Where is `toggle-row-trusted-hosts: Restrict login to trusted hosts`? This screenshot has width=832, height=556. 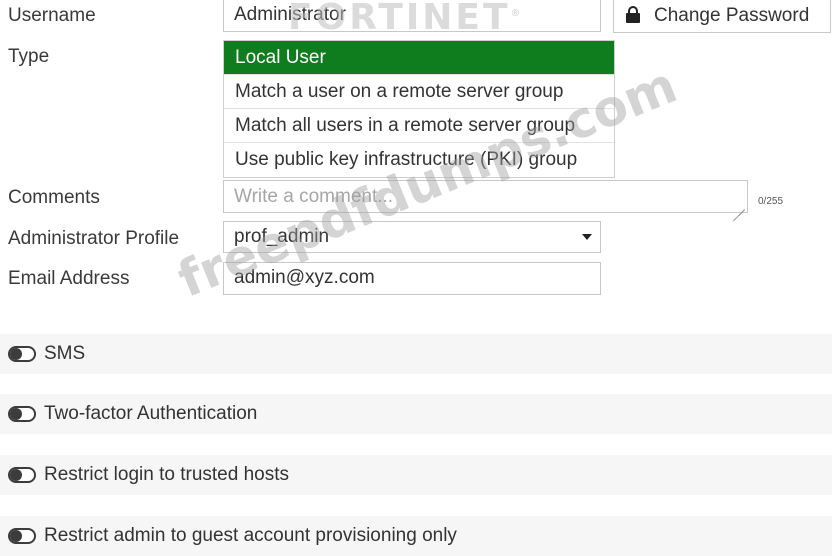
toggle-row-trusted-hosts: Restrict login to trusted hosts is located at coordinates (416, 475).